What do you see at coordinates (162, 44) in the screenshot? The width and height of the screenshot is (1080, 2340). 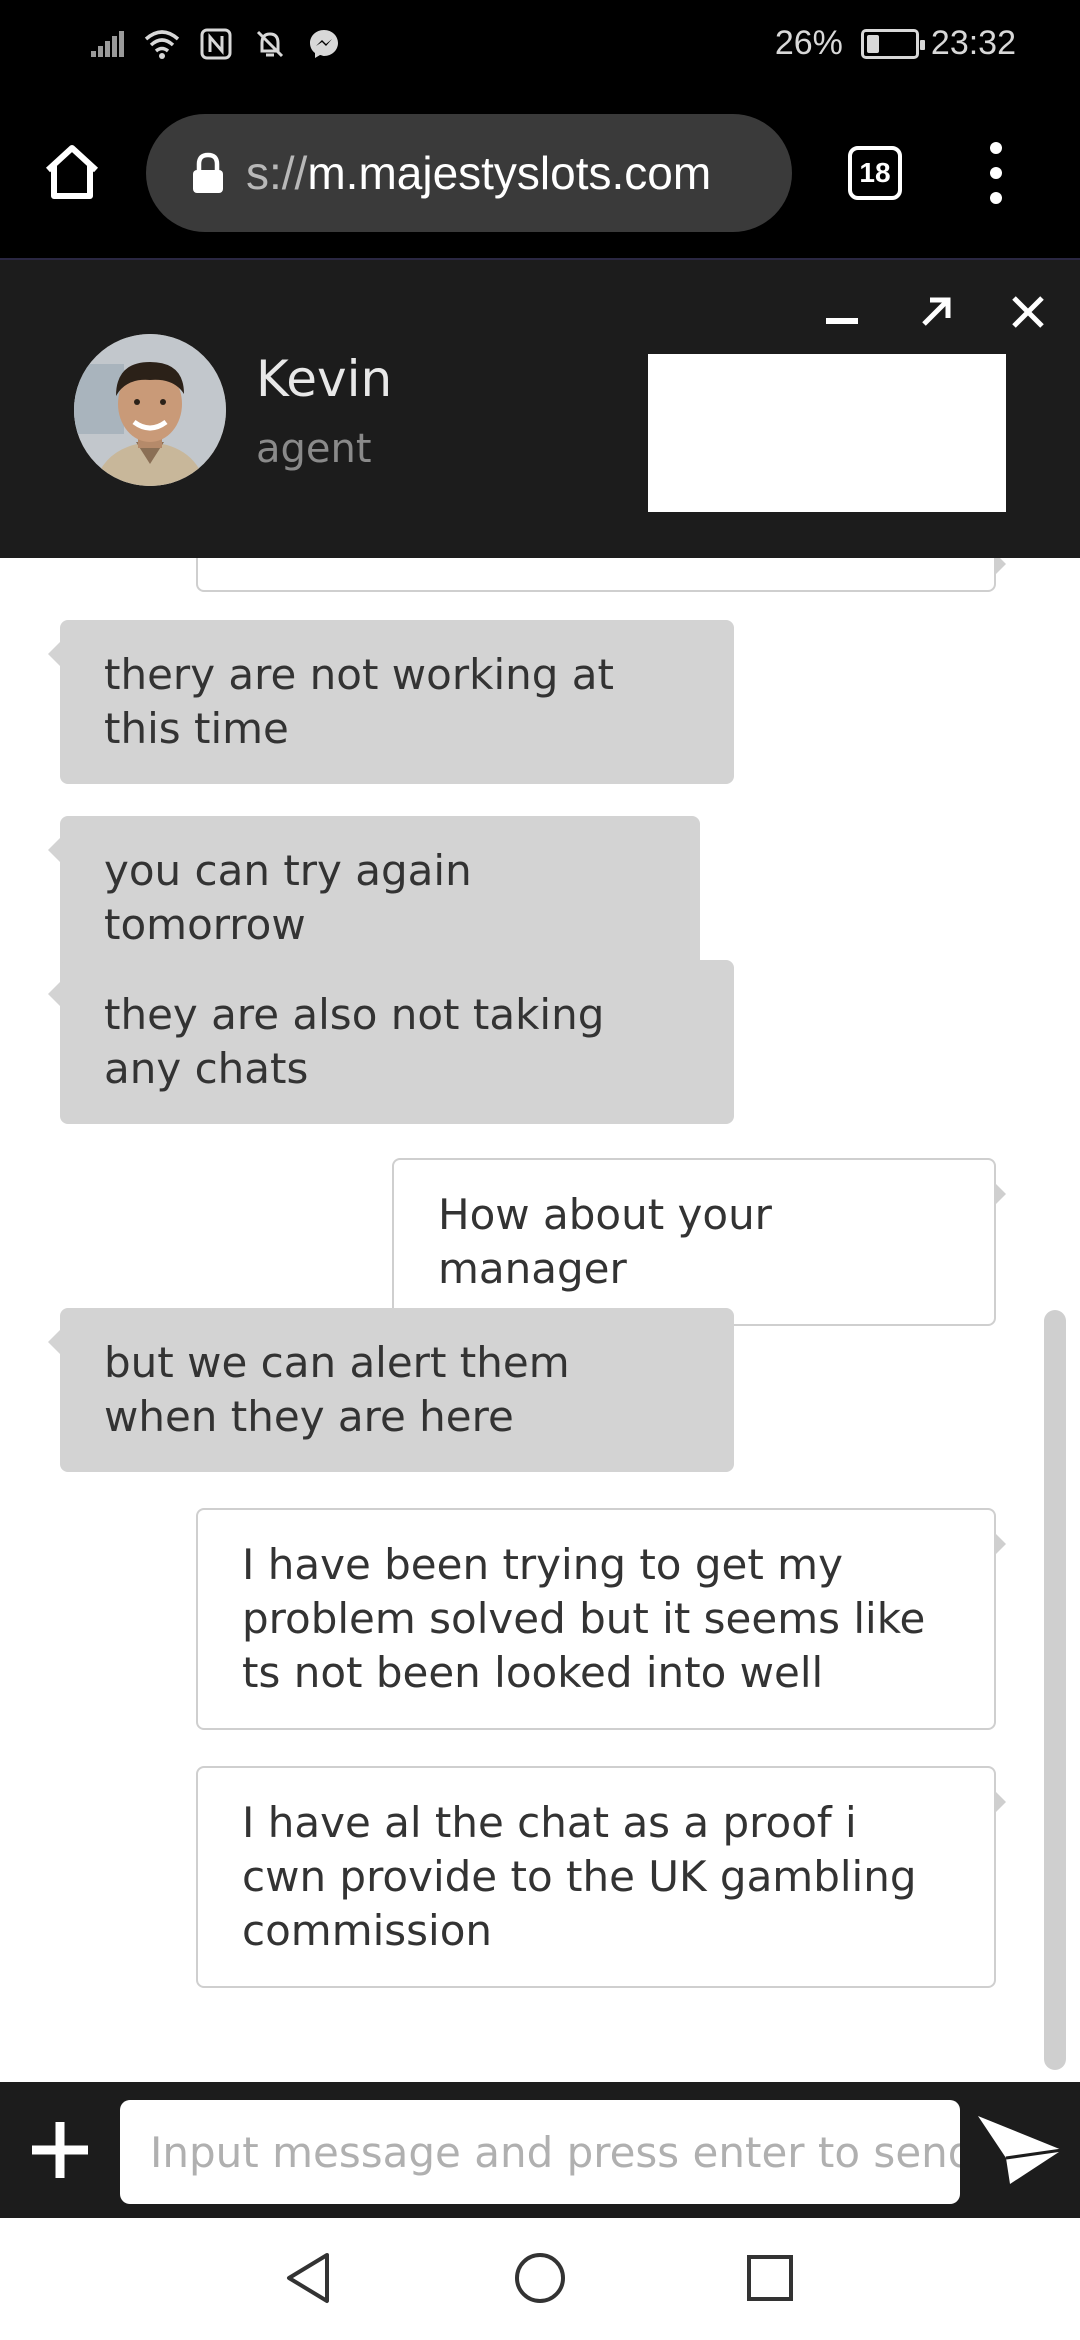 I see `wifi-icon` at bounding box center [162, 44].